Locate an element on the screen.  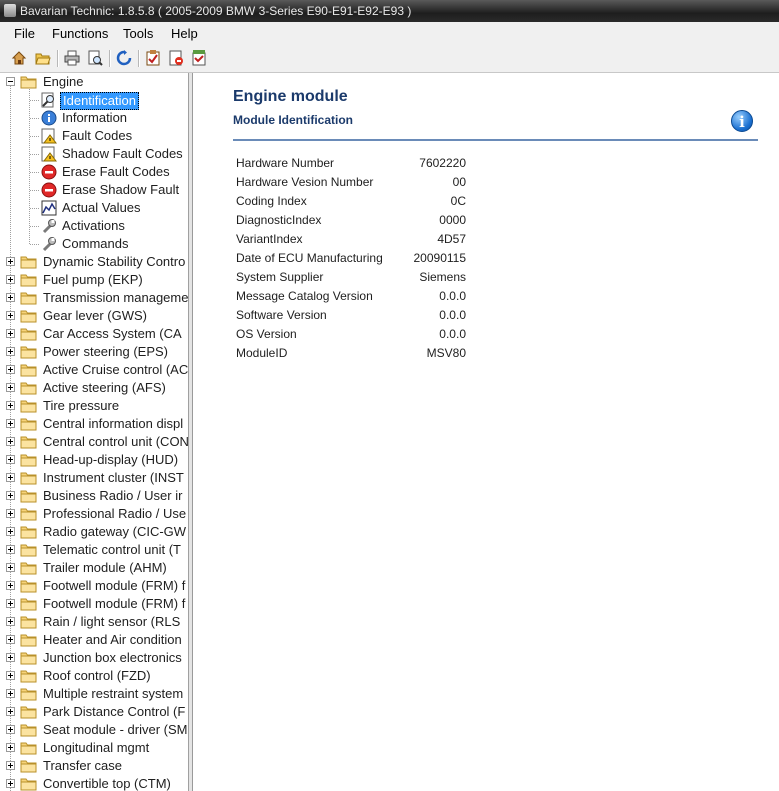
row-key: Hardware Vesion Number is located at coordinates (305, 182).